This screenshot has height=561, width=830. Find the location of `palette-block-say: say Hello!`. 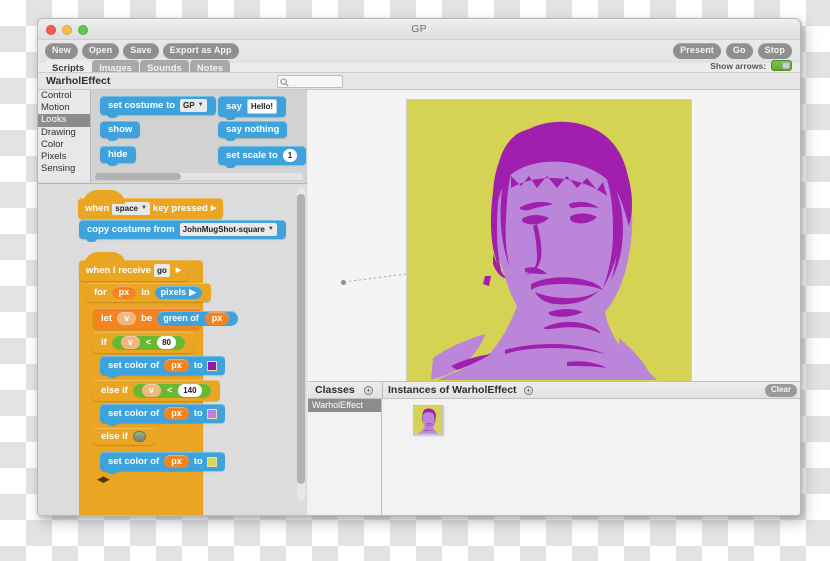

palette-block-say: say Hello! is located at coordinates (252, 108).